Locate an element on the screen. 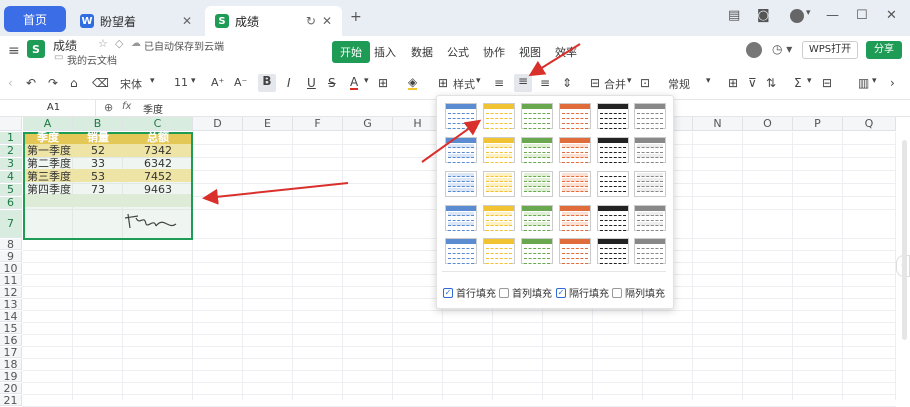 This screenshot has width=910, height=407. menu-tab-insert: 插入 is located at coordinates (385, 52).